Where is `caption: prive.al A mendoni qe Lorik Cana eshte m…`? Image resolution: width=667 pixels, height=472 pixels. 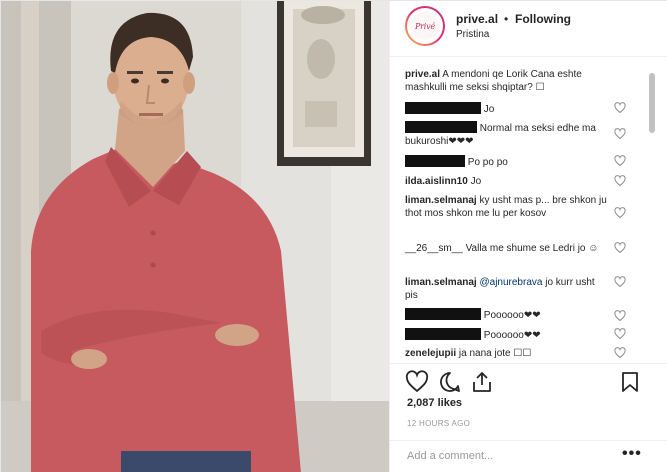
caption: prive.al A mendoni qe Lorik Cana eshte m… is located at coordinates (507, 81).